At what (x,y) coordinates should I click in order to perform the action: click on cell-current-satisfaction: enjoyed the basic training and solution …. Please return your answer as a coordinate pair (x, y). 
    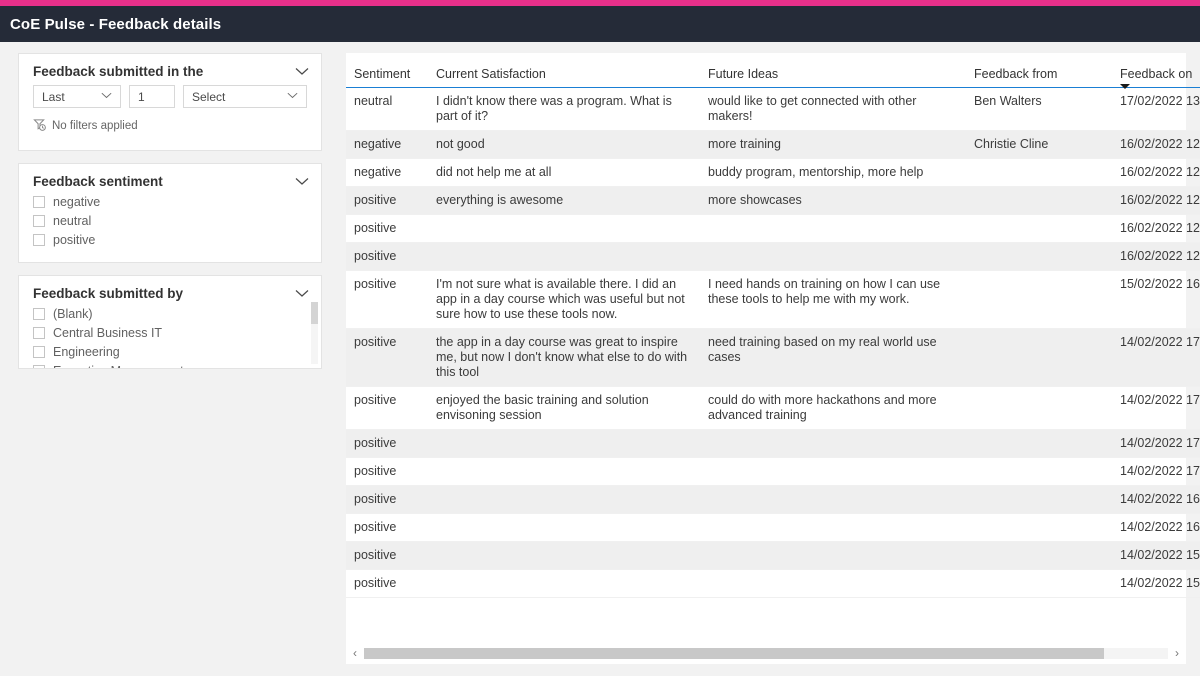
    Looking at the image, I should click on (564, 408).